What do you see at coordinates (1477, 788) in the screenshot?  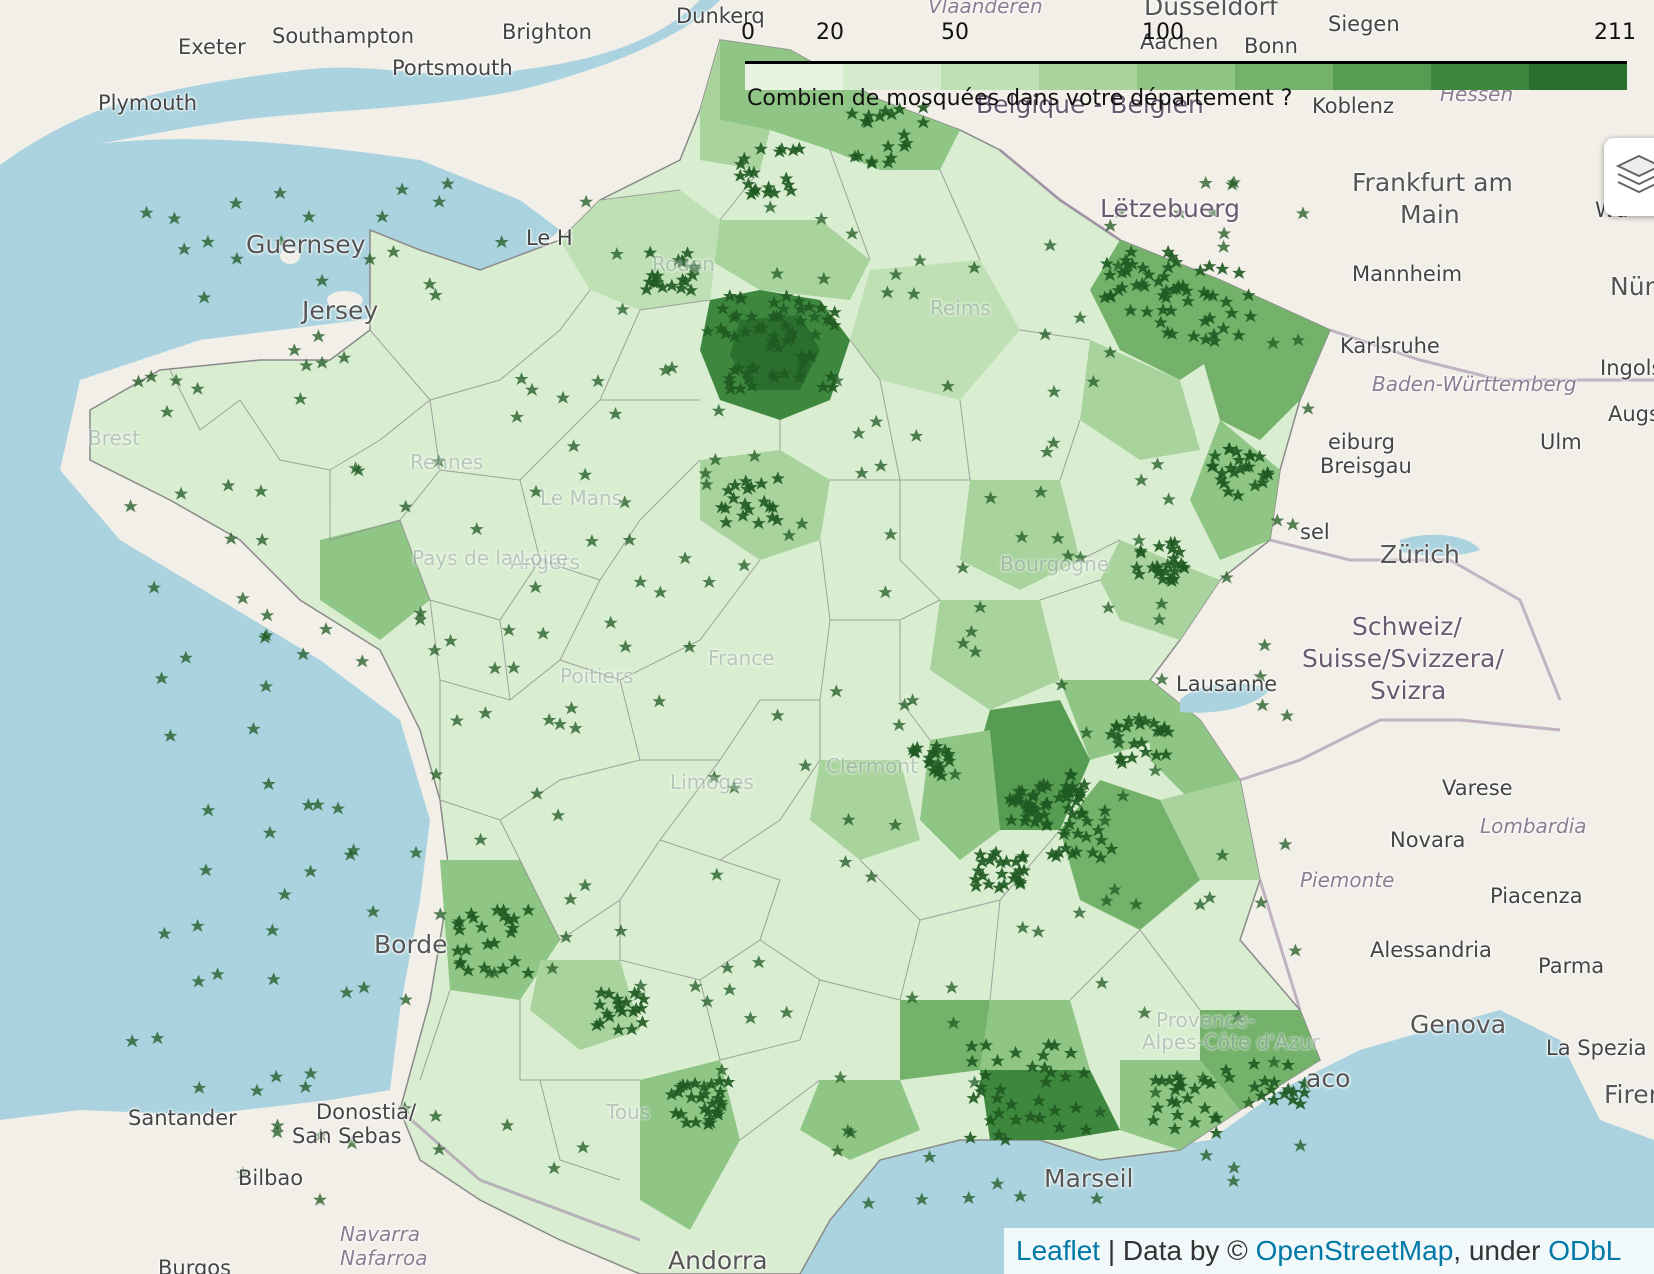 I see `place-label-varese: Varese` at bounding box center [1477, 788].